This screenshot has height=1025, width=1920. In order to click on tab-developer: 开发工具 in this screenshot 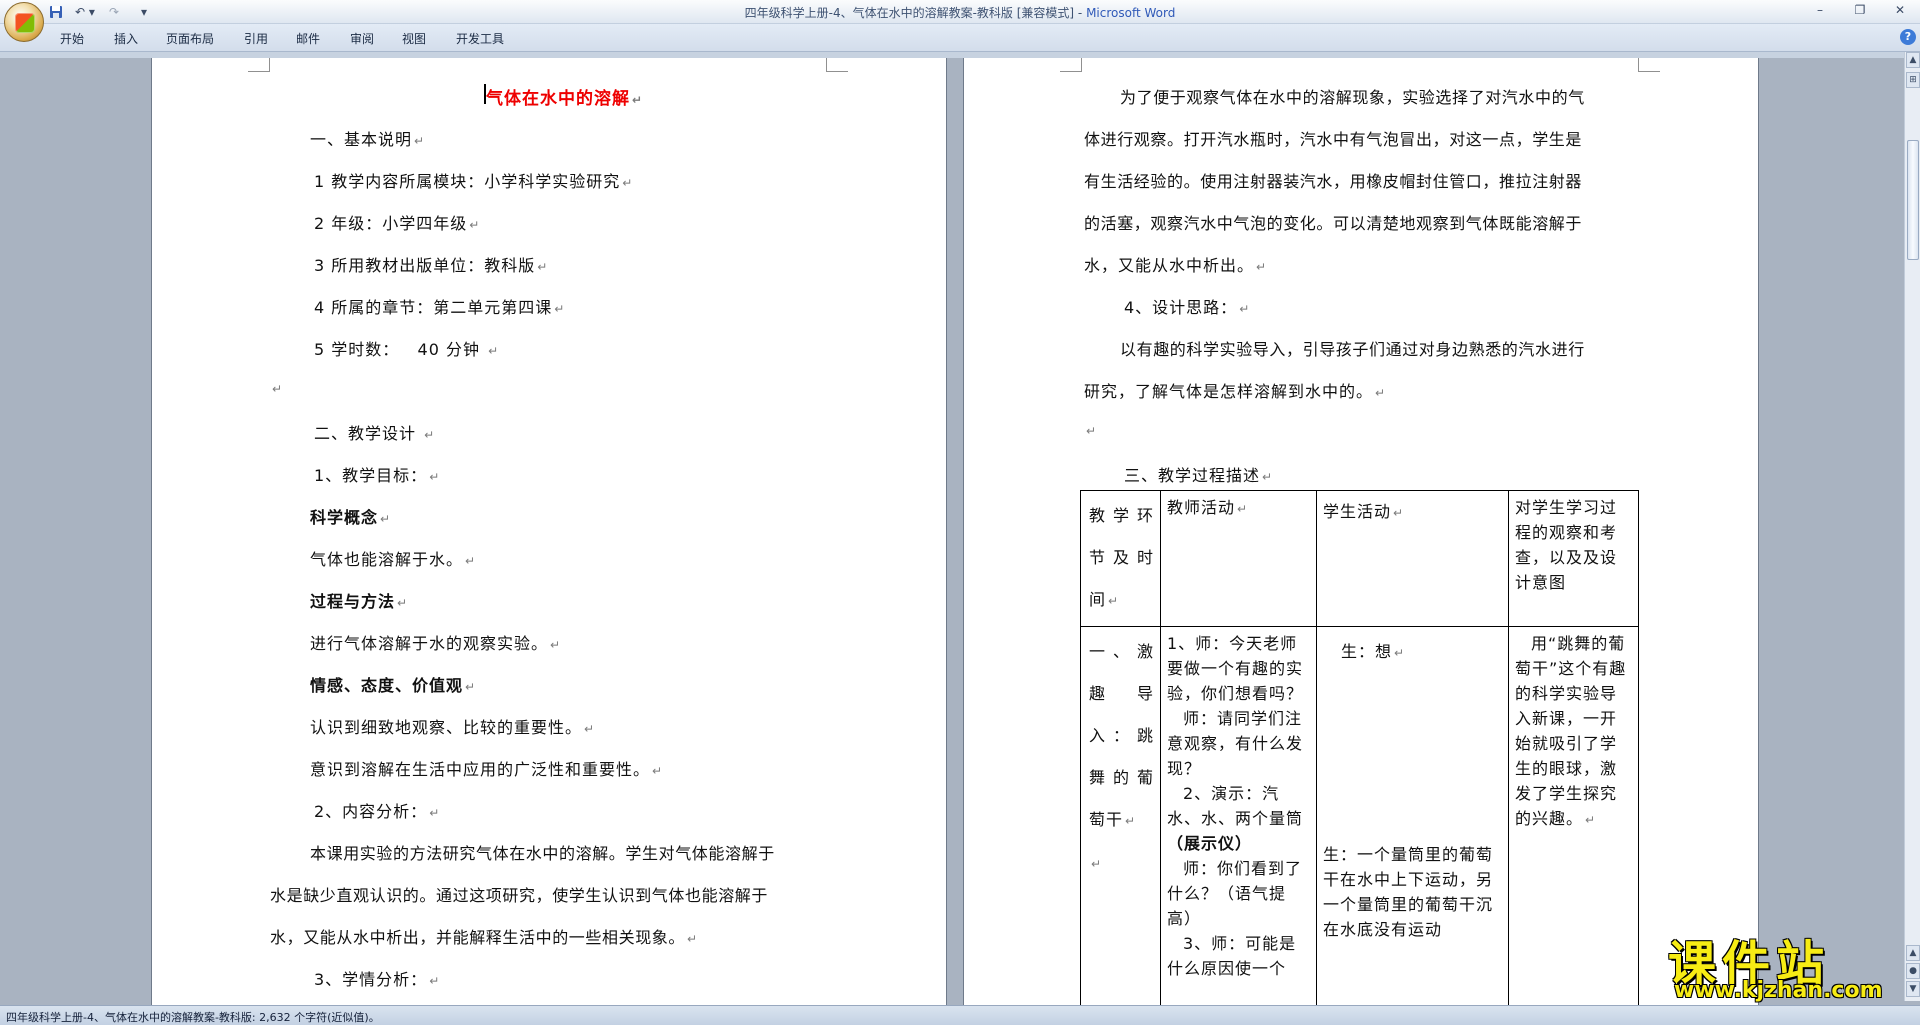, I will do `click(480, 38)`.